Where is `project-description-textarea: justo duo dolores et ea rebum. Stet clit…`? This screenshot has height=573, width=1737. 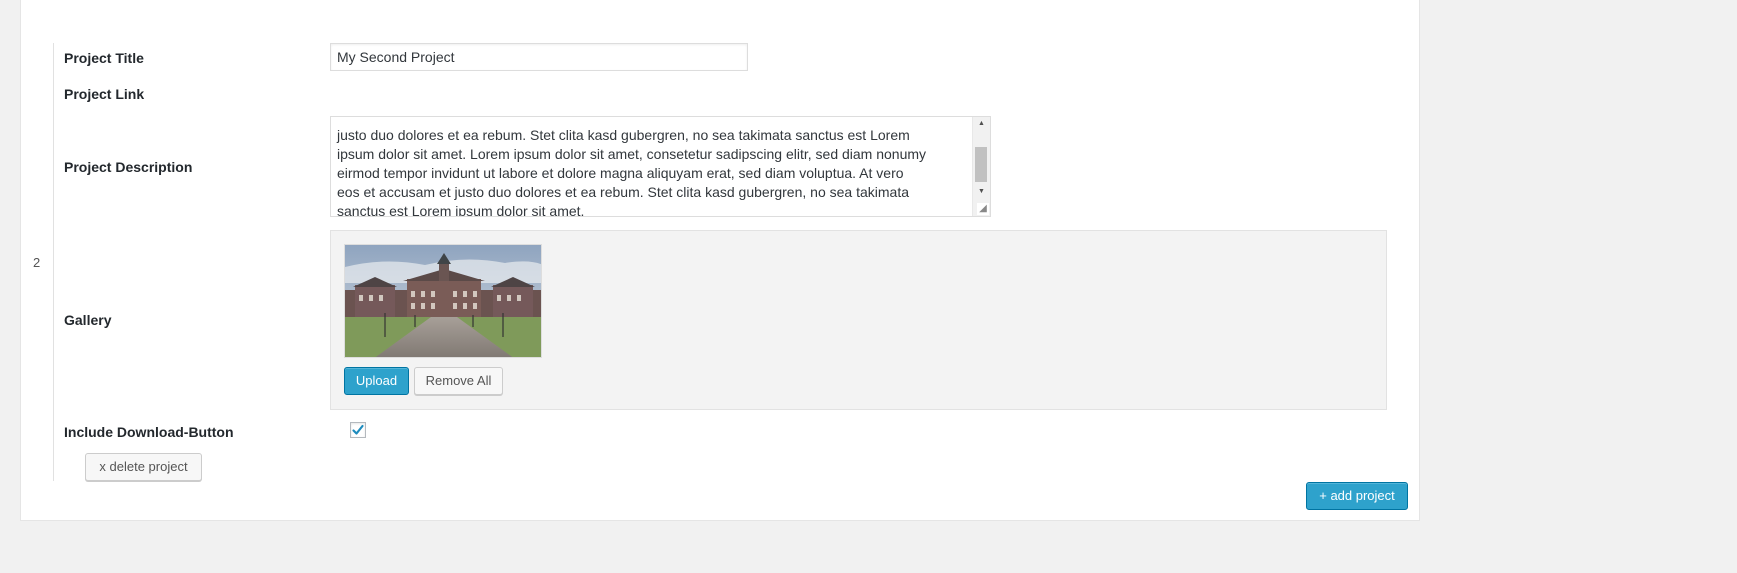
project-description-textarea: justo duo dolores et ea rebum. Stet clit… is located at coordinates (660, 166).